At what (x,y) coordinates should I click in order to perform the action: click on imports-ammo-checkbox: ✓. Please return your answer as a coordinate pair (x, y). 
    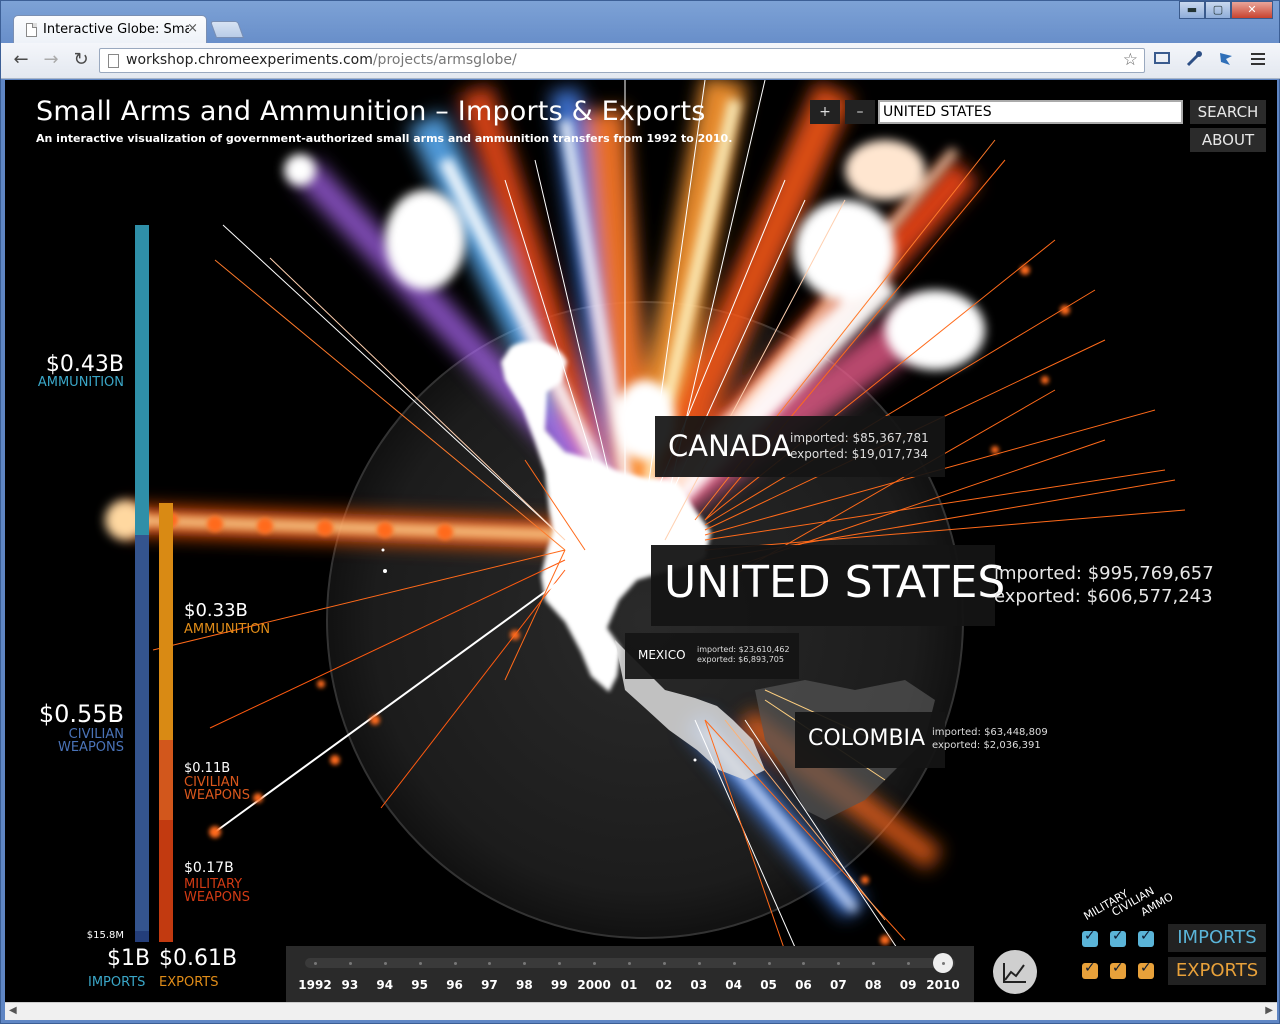
    Looking at the image, I should click on (1146, 937).